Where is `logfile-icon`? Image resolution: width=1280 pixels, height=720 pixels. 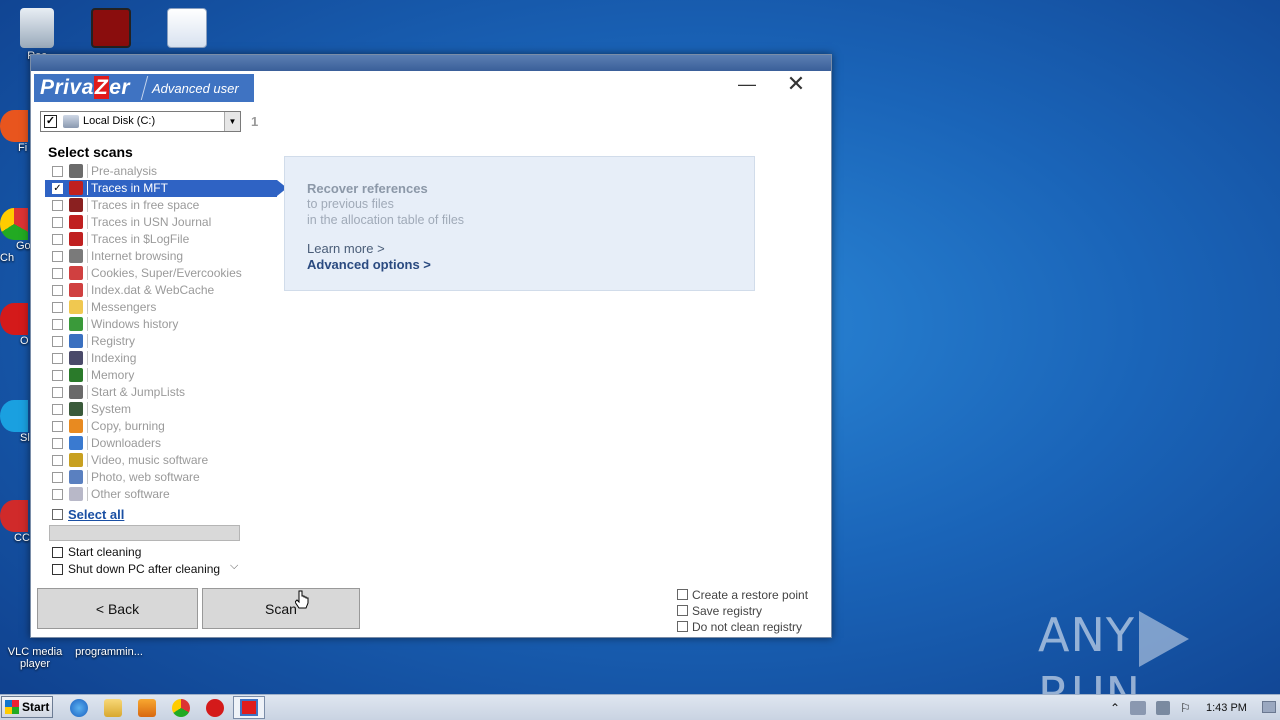 logfile-icon is located at coordinates (76, 239).